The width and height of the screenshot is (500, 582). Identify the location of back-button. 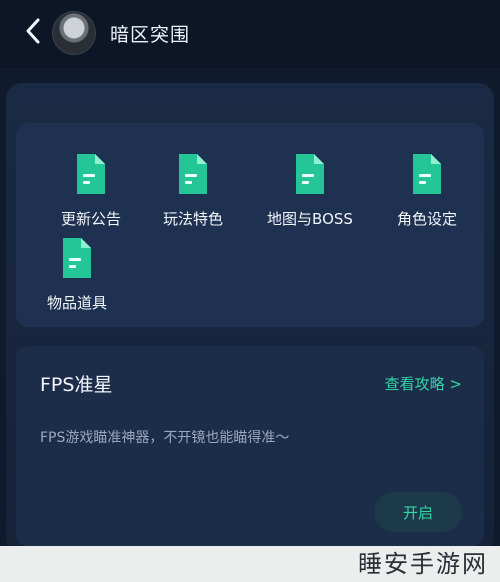
(33, 31).